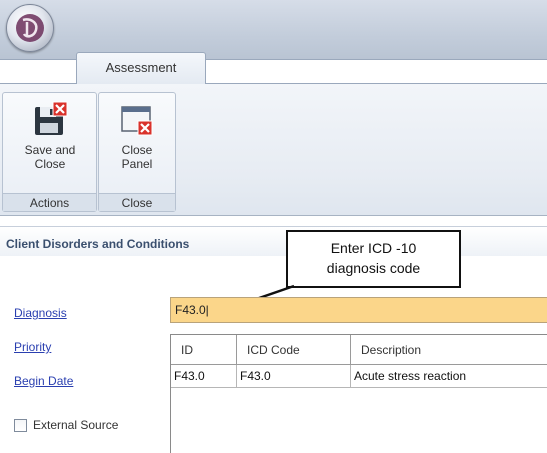 The image size is (547, 453). I want to click on save-and-close-button: Save and Close, so click(50, 143).